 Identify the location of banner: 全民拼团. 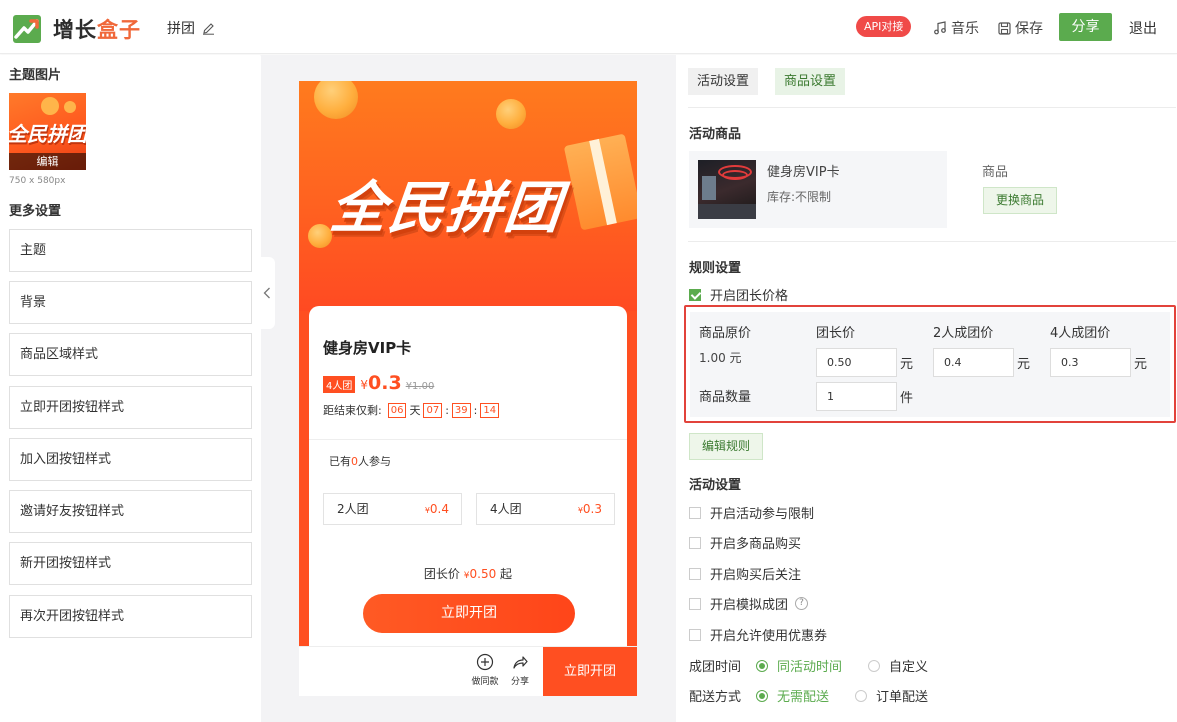
(468, 196).